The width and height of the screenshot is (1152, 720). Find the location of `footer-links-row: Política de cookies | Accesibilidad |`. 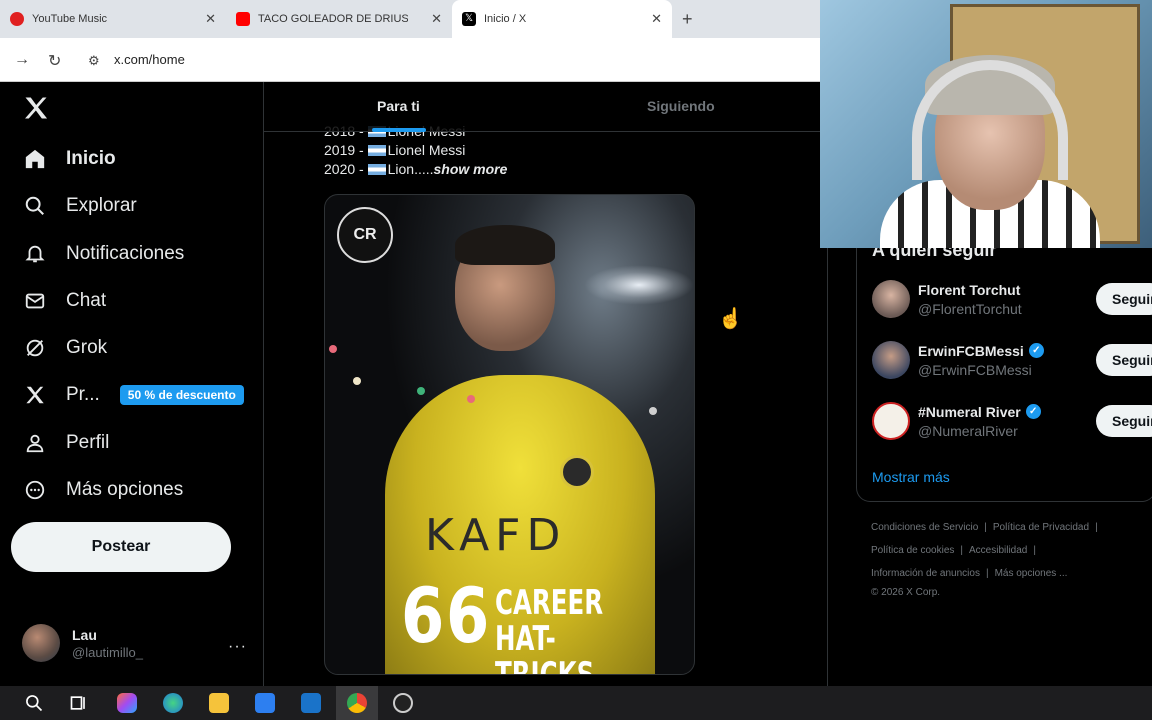

footer-links-row: Política de cookies | Accesibilidad | is located at coordinates (953, 550).